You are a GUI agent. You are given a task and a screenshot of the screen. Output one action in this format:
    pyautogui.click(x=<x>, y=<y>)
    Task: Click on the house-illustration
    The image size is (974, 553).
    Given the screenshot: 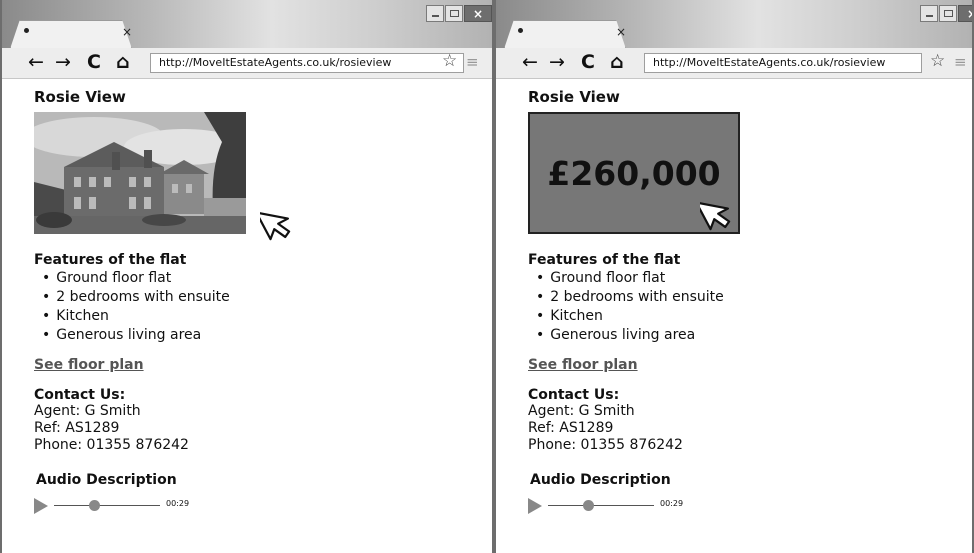 What is the action you would take?
    pyautogui.click(x=140, y=173)
    